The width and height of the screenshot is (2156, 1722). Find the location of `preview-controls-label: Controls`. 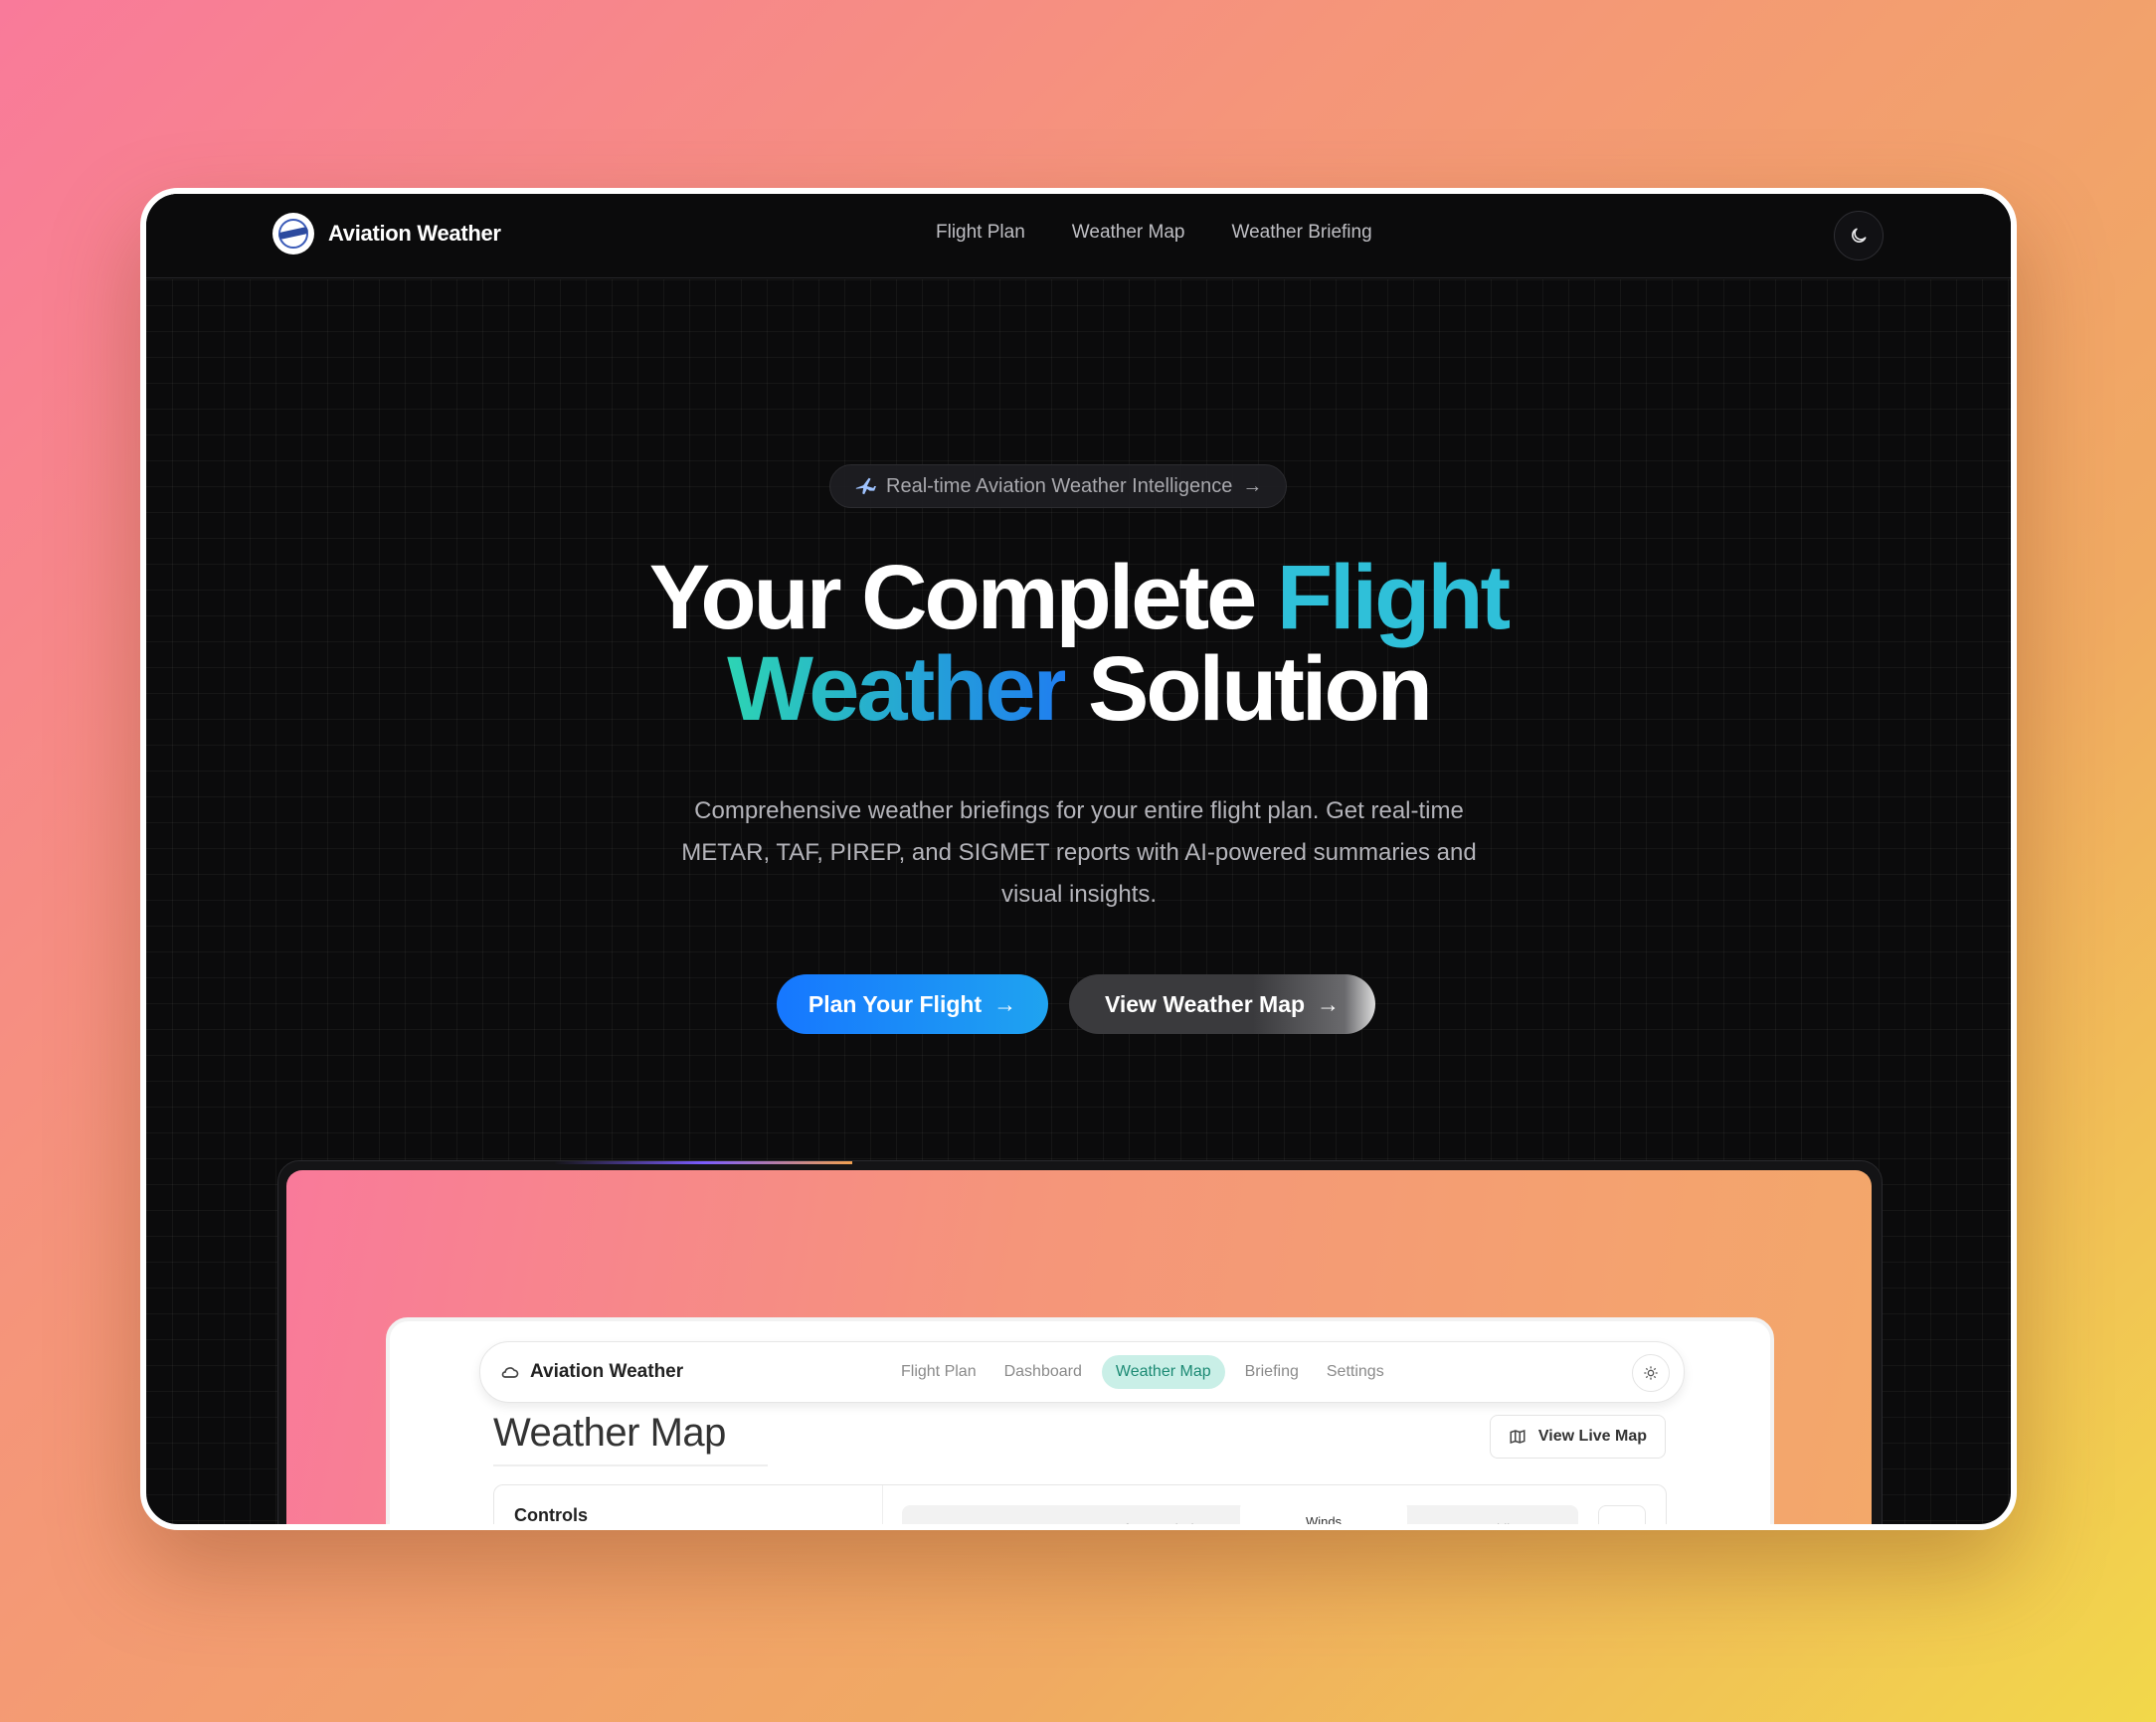

preview-controls-label: Controls is located at coordinates (551, 1515).